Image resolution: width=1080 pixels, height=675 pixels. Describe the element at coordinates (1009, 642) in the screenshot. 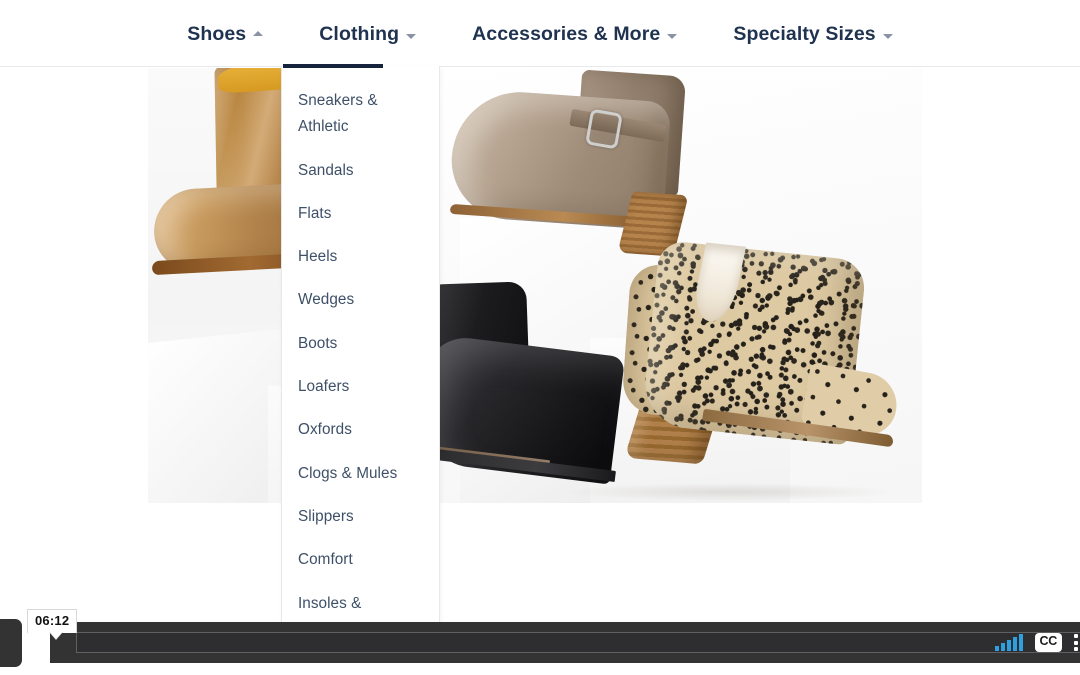

I see `signal-bars-icon` at that location.